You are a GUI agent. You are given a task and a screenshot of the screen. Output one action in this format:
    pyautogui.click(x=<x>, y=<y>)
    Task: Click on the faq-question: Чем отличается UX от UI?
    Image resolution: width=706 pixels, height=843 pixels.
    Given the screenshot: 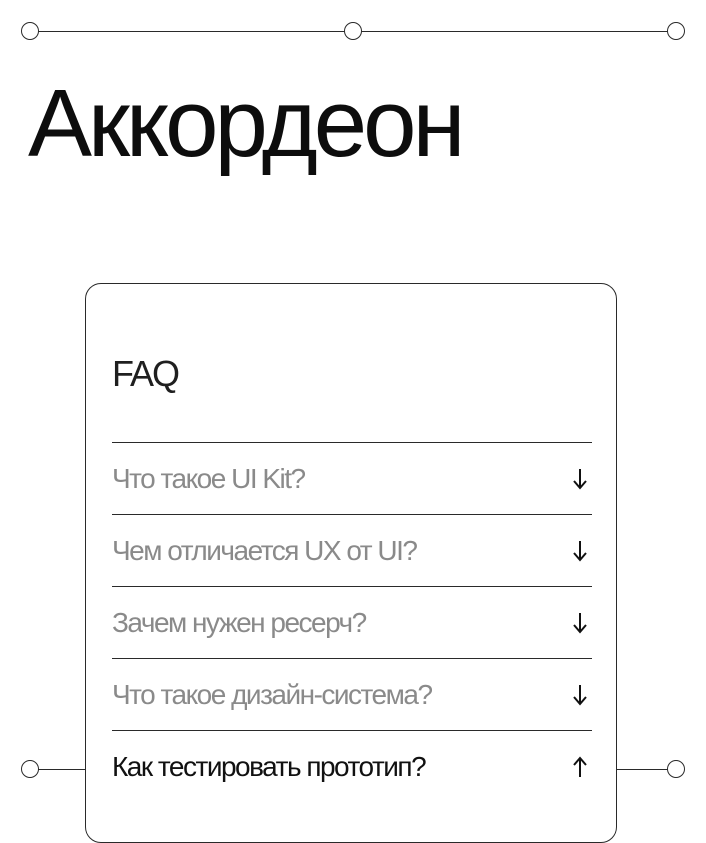 What is the action you would take?
    pyautogui.click(x=265, y=550)
    